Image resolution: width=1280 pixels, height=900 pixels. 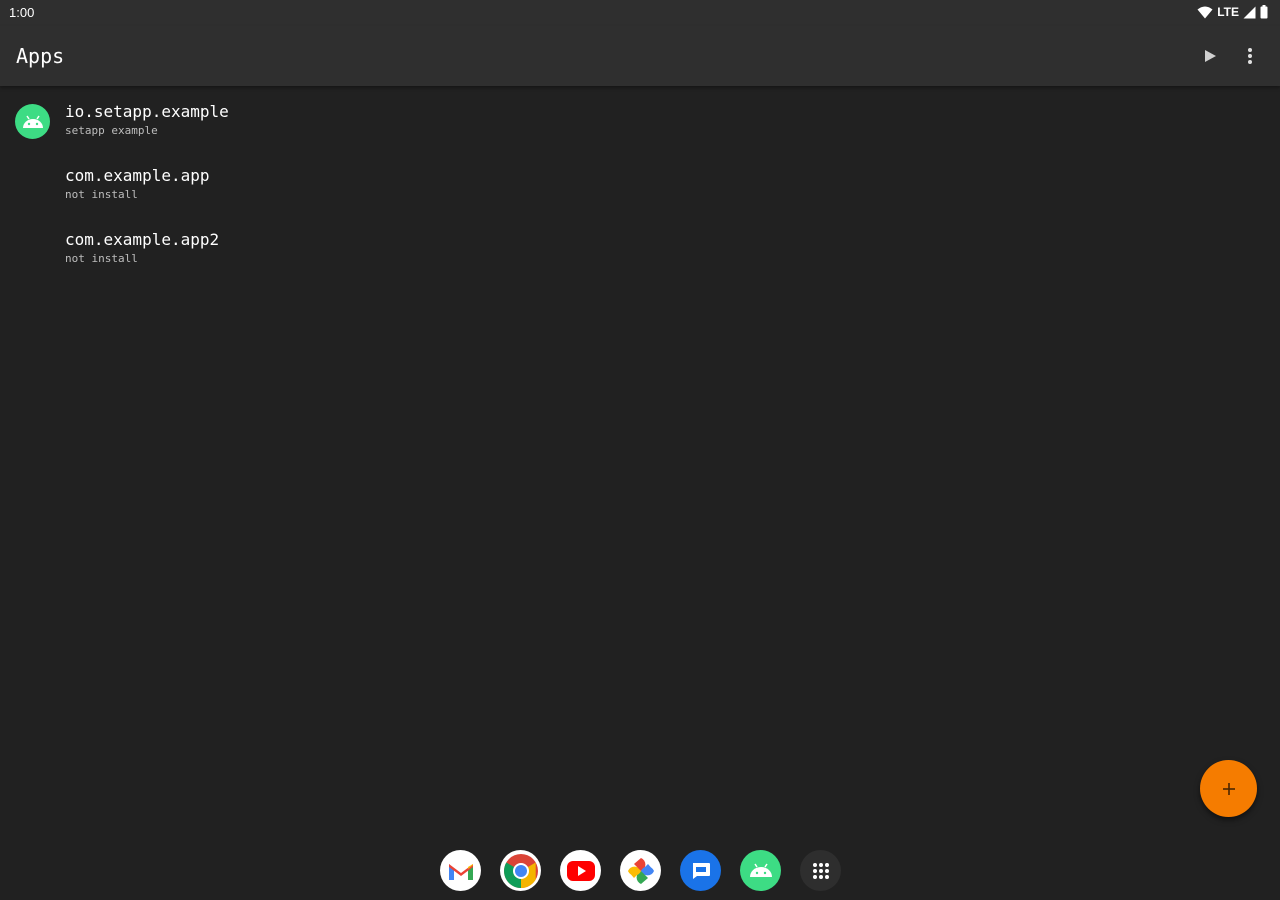 I want to click on youtube-icon, so click(x=580, y=870).